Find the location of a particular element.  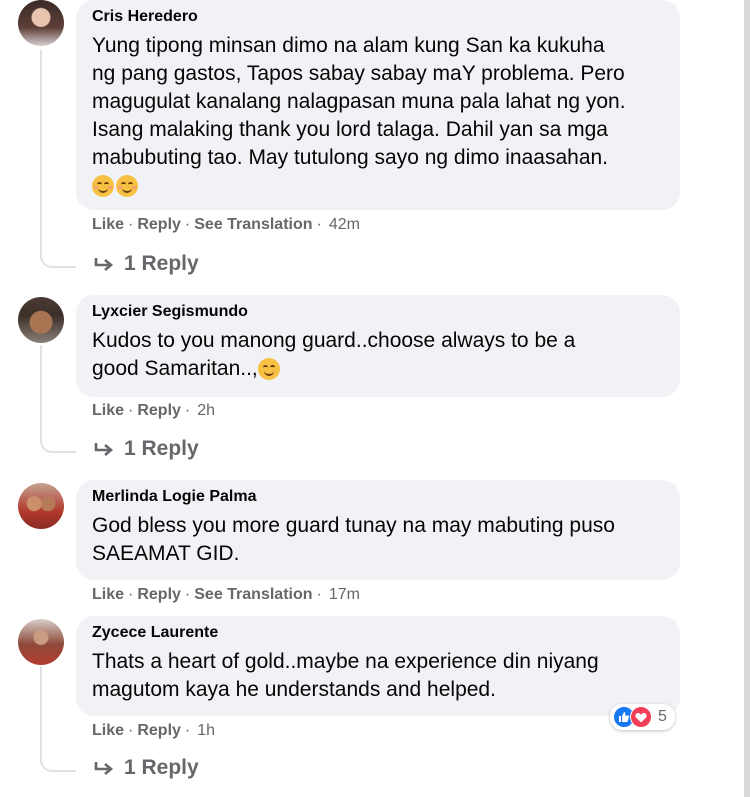

comment-actions: Like · Reply · See Translation · 17m is located at coordinates (226, 594).